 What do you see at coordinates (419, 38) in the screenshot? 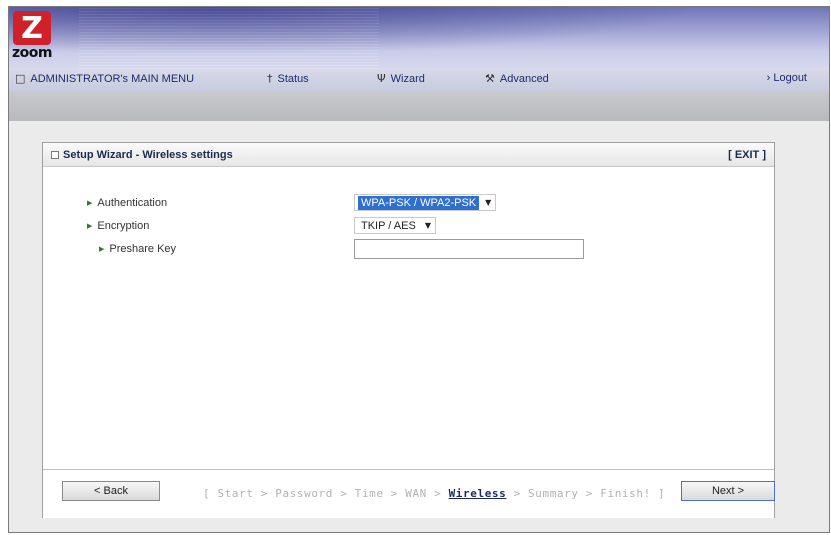
I see `header-banner` at bounding box center [419, 38].